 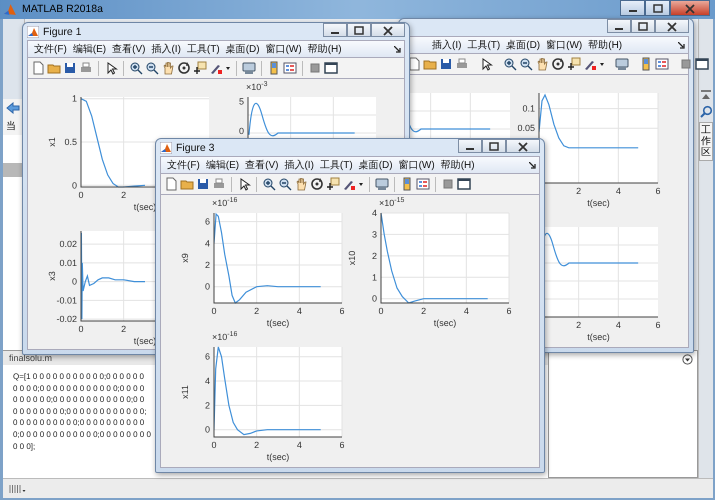 What do you see at coordinates (706, 141) in the screenshot?
I see `panel-tab: 工作区` at bounding box center [706, 141].